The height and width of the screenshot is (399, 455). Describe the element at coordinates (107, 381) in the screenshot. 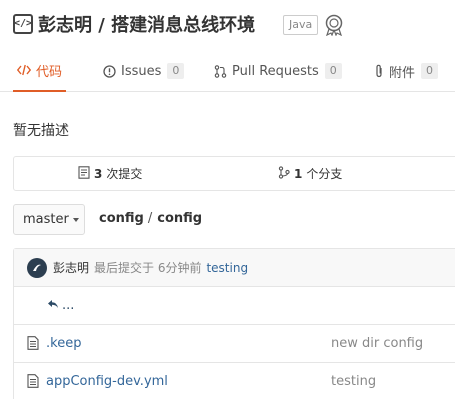

I see `file-name: appConfig-dev.yml` at that location.